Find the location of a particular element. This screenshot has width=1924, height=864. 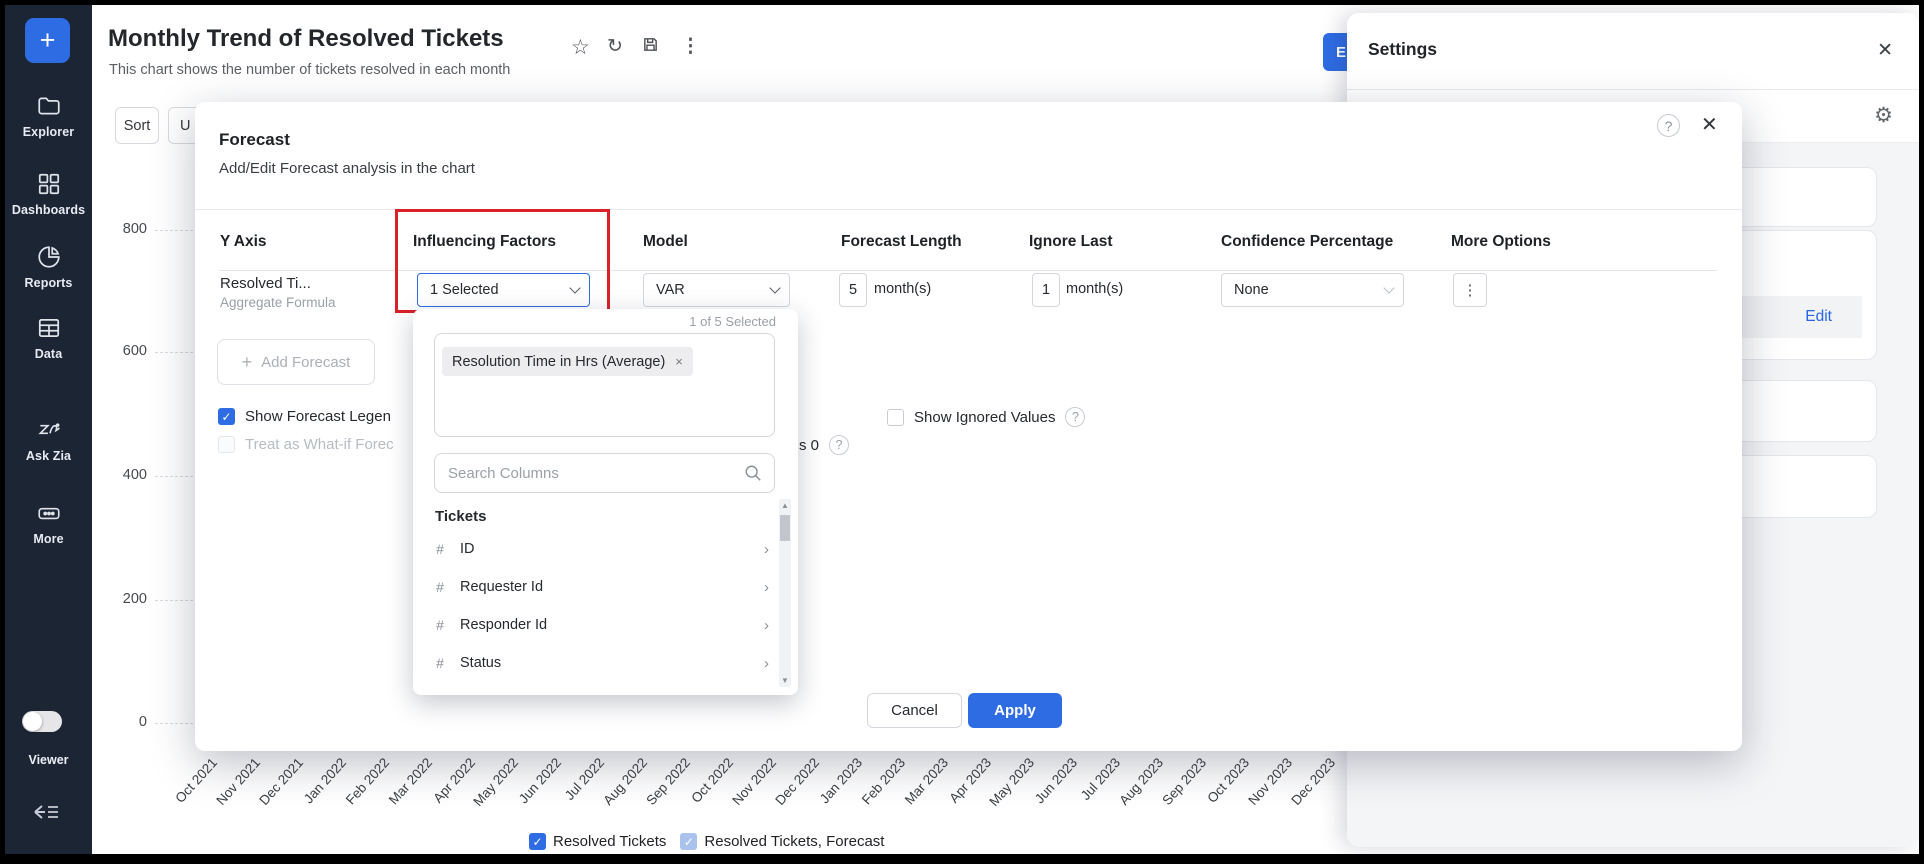

show-ignored-values-label: Show Ignored Values is located at coordinates (985, 417).